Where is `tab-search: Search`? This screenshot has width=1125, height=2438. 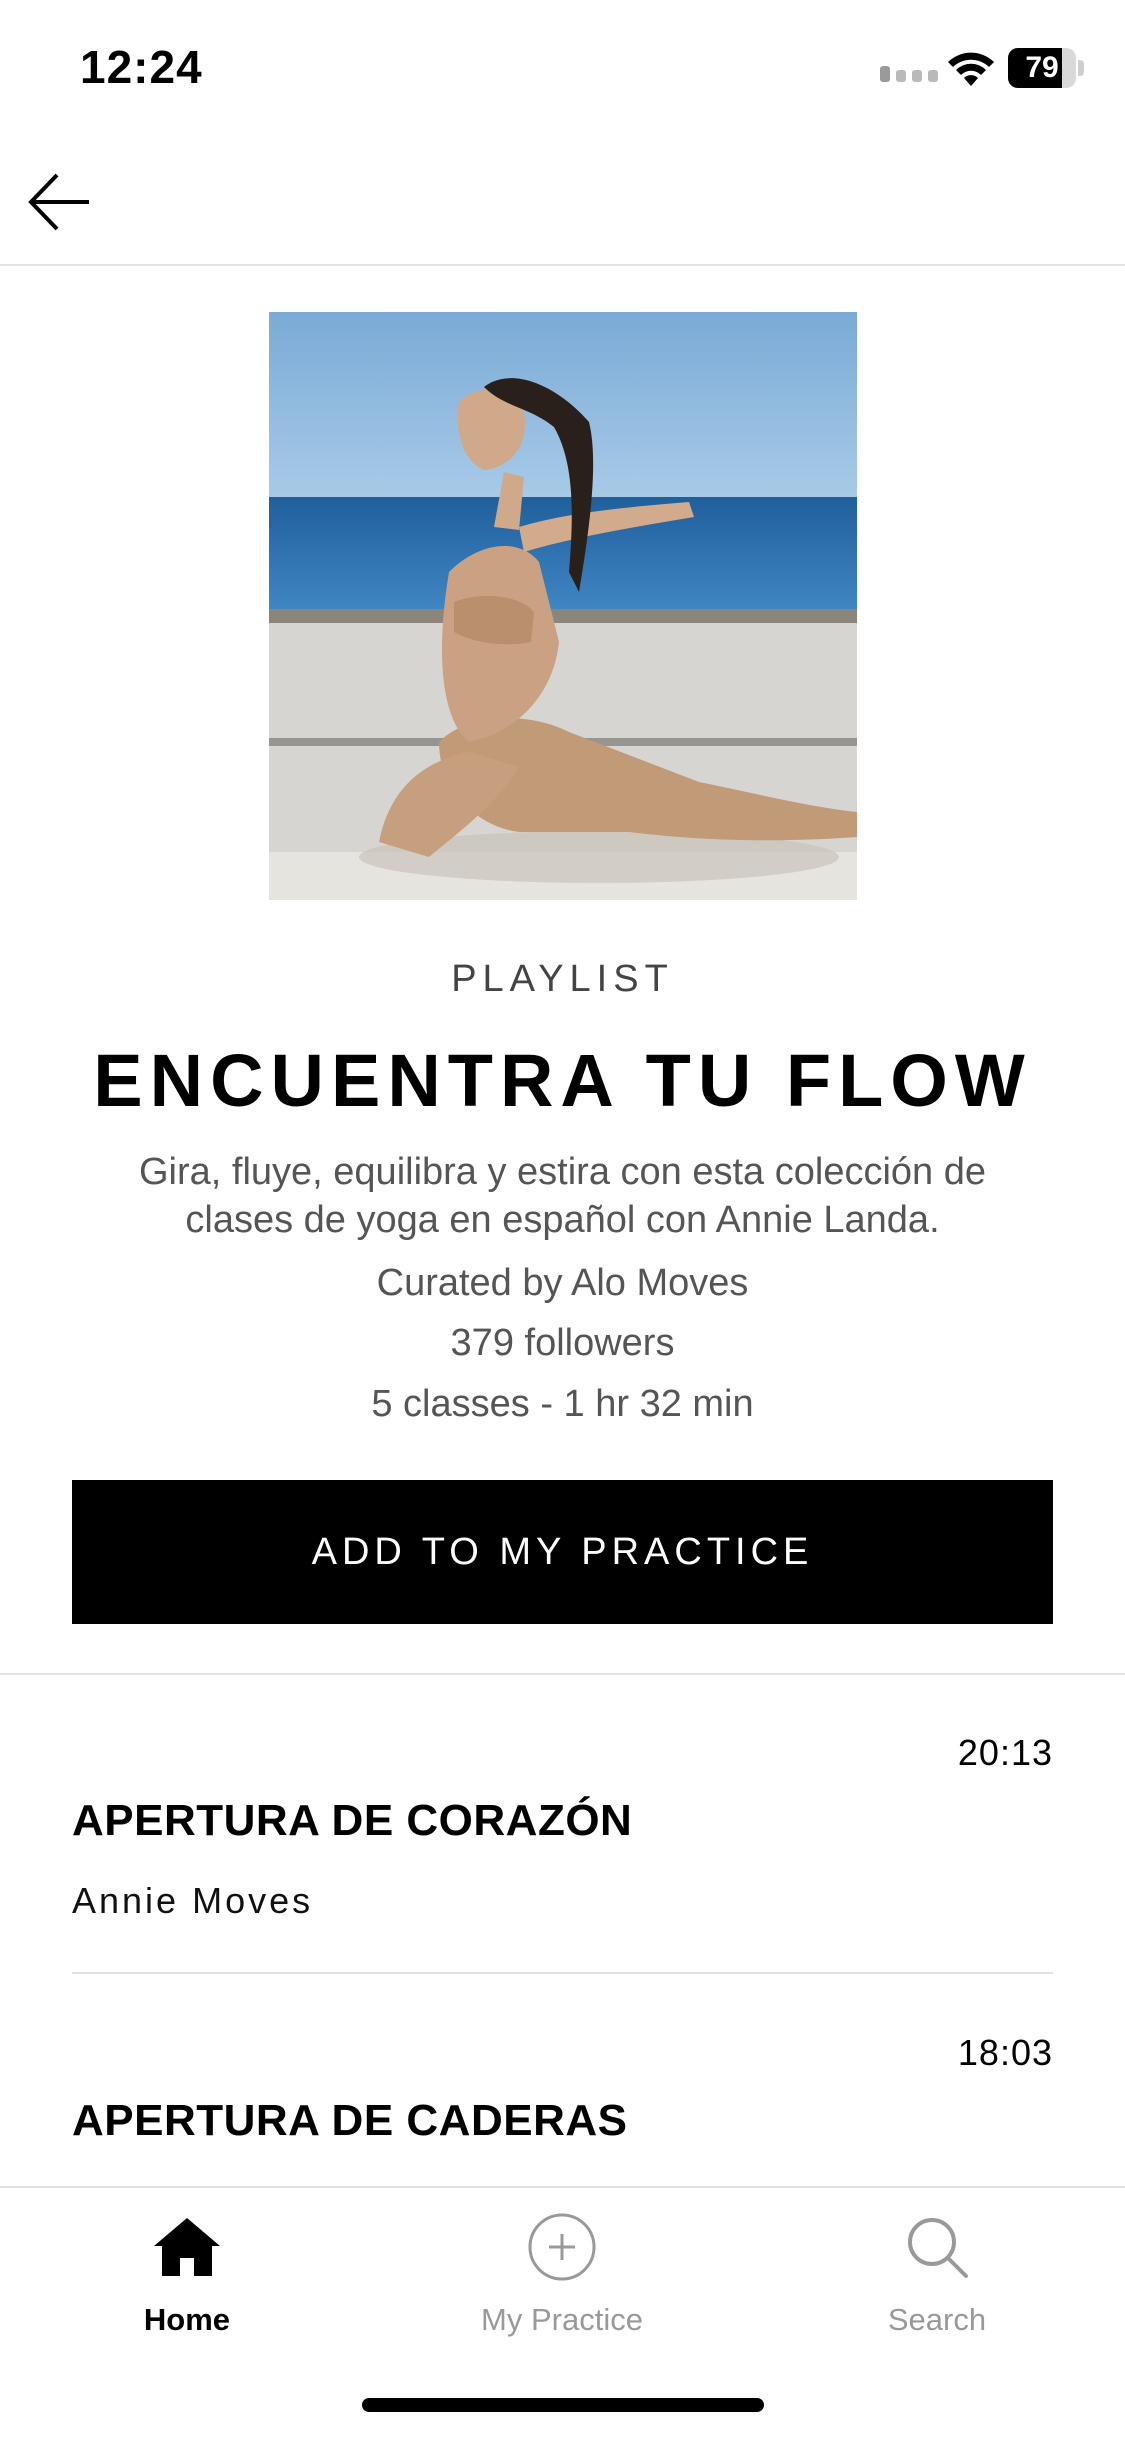 tab-search: Search is located at coordinates (937, 2274).